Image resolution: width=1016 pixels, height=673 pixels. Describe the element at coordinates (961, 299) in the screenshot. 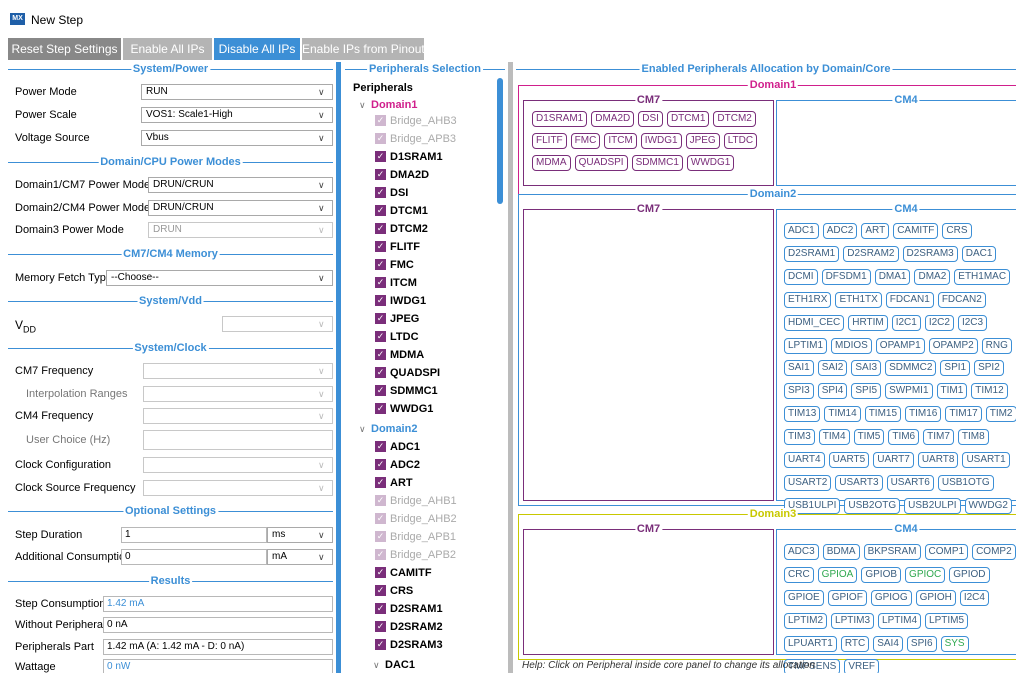

I see `chip-fdcan2: FDCAN2` at that location.